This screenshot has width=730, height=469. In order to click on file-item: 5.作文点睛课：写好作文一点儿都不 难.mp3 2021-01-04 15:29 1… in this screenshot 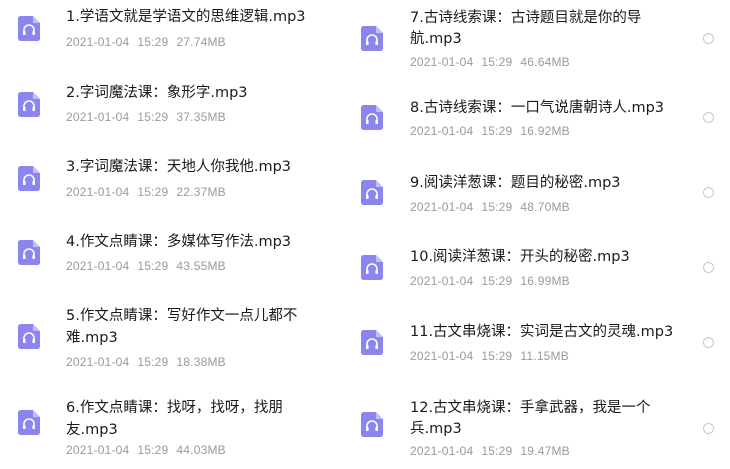, I will do `click(172, 341)`.